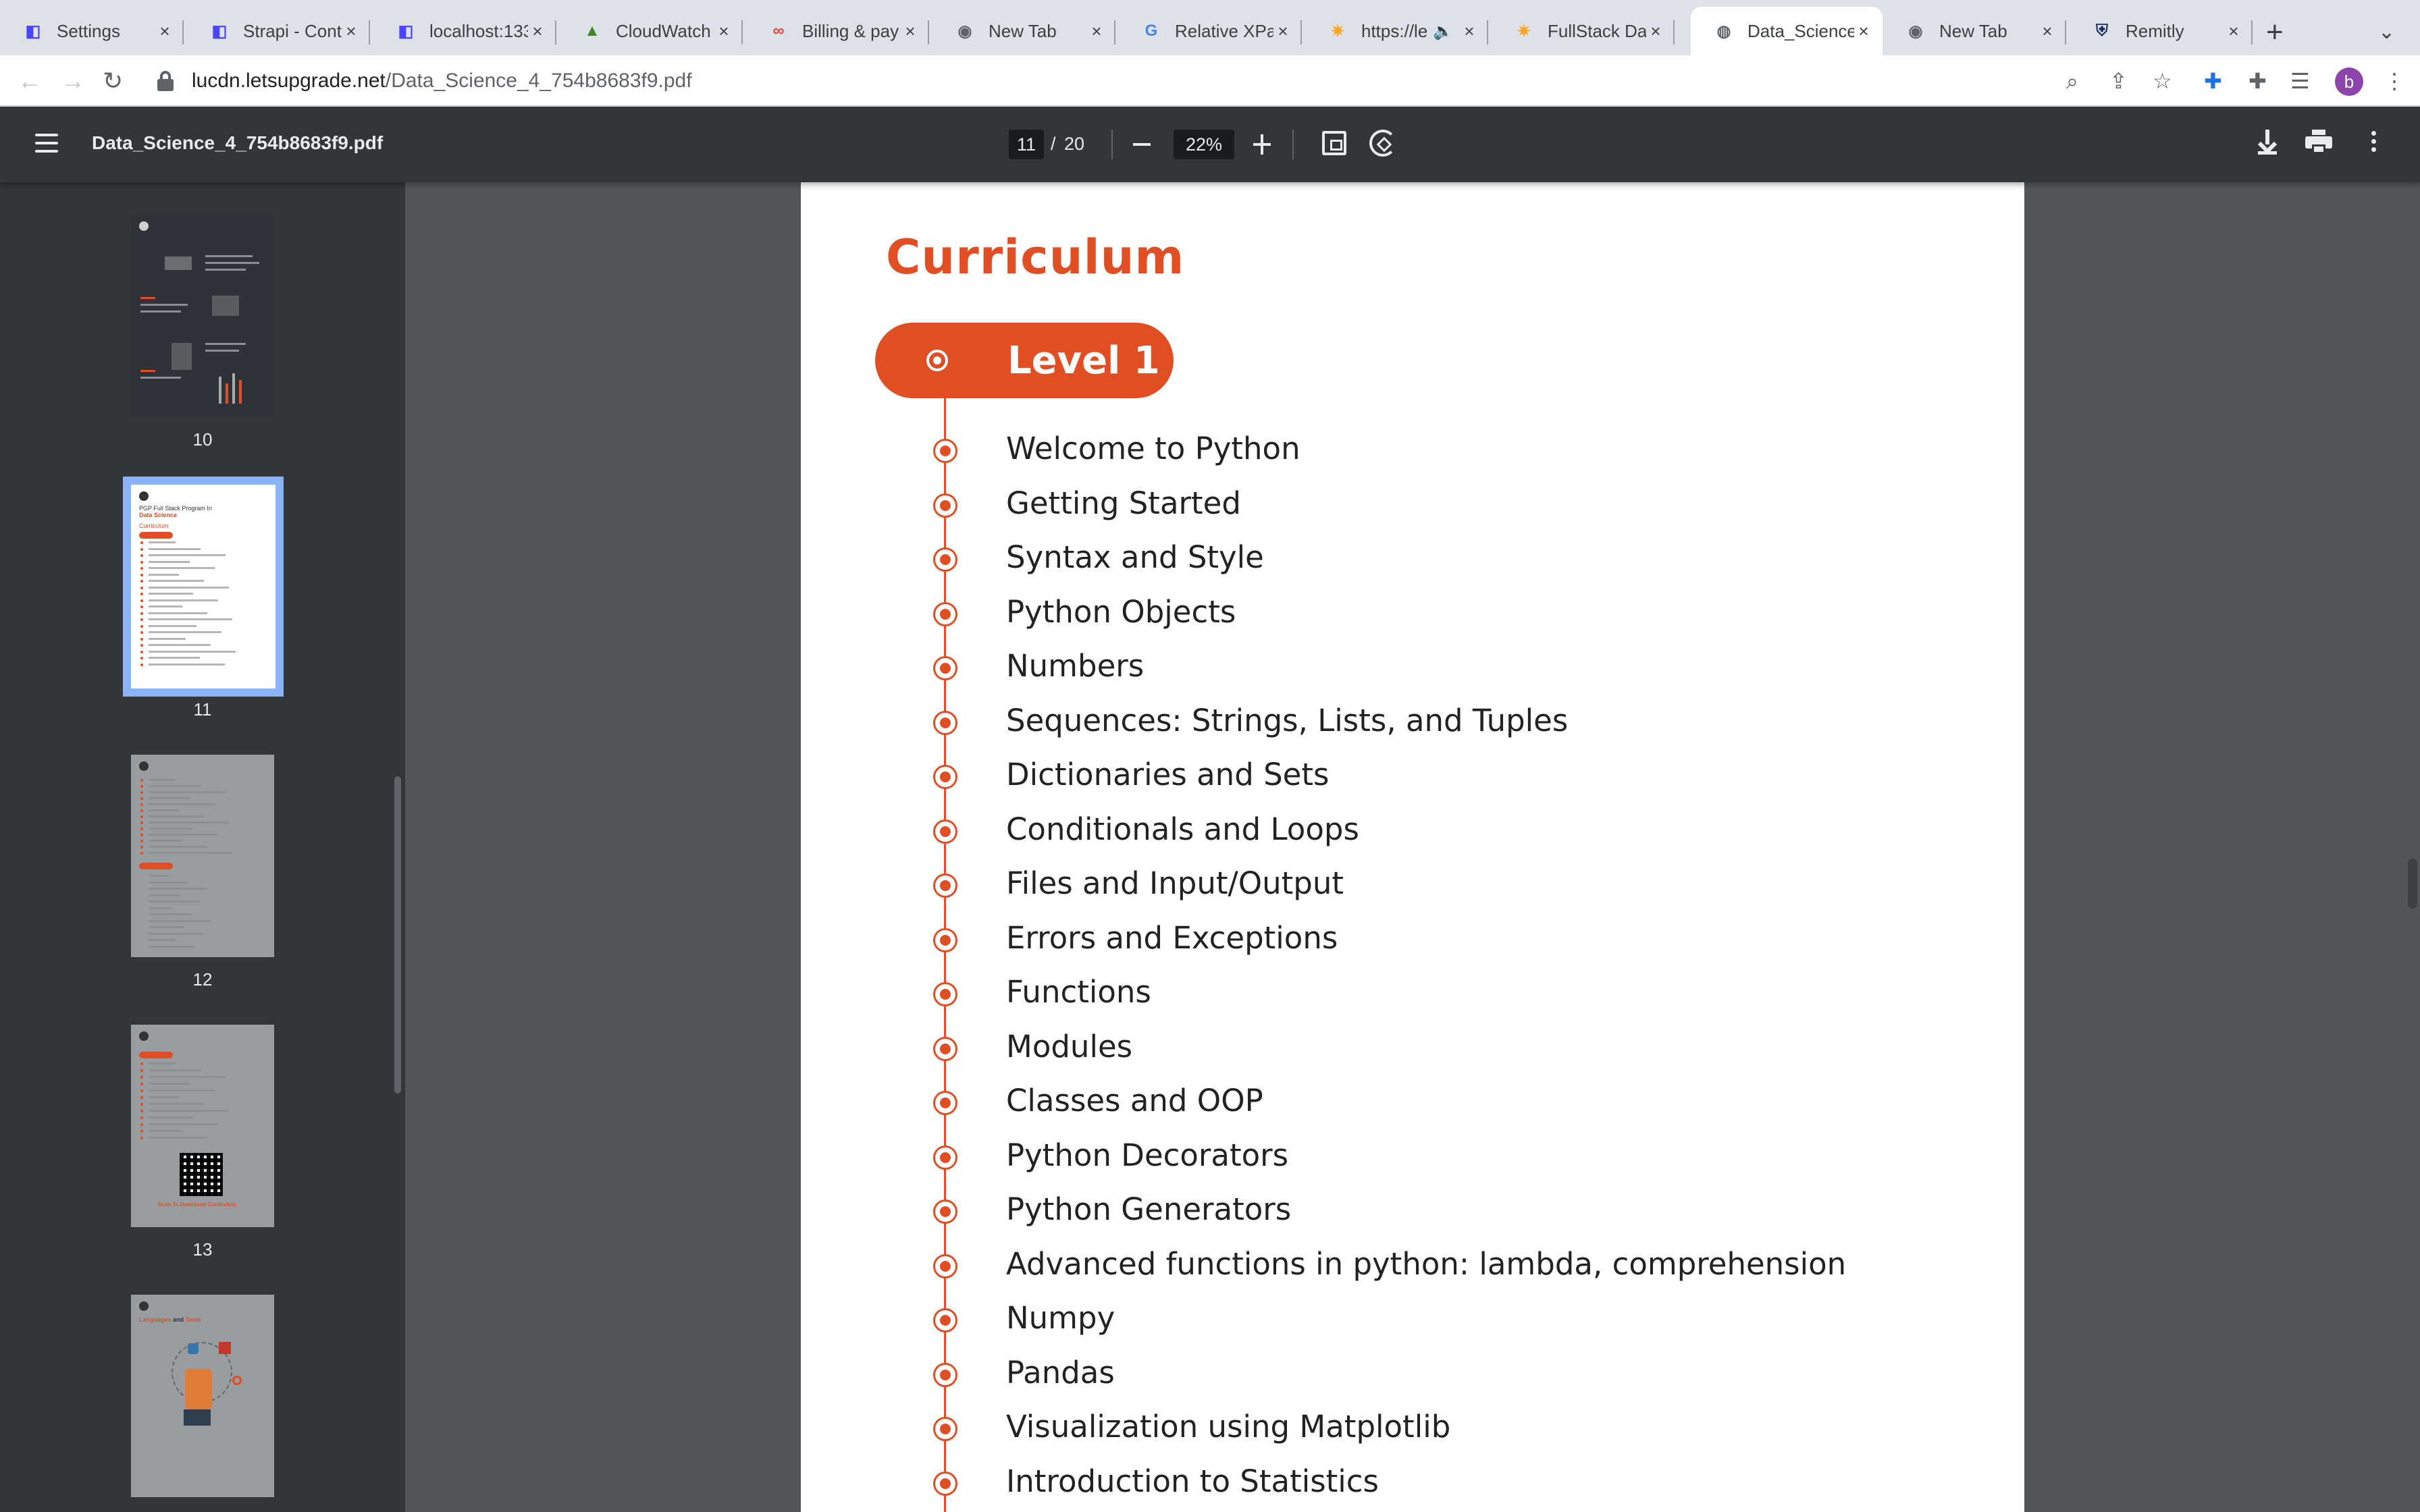 The image size is (2420, 1512). Describe the element at coordinates (2412, 884) in the screenshot. I see `main-scrollbar-thumb` at that location.